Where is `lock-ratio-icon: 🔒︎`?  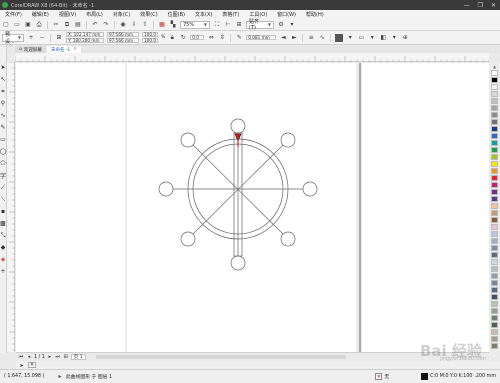 lock-ratio-icon: 🔒︎ is located at coordinates (172, 38).